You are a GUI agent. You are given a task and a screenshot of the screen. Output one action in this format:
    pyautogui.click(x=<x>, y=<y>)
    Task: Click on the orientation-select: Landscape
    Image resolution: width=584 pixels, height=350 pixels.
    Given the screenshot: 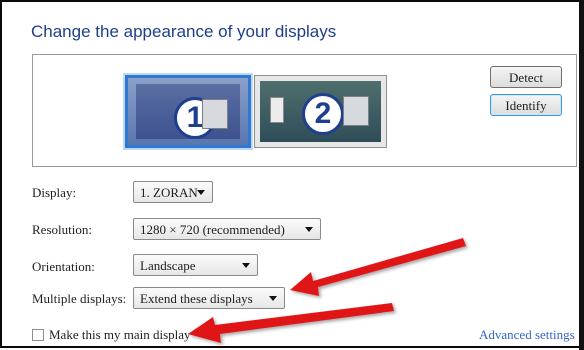 What is the action you would take?
    pyautogui.click(x=195, y=265)
    